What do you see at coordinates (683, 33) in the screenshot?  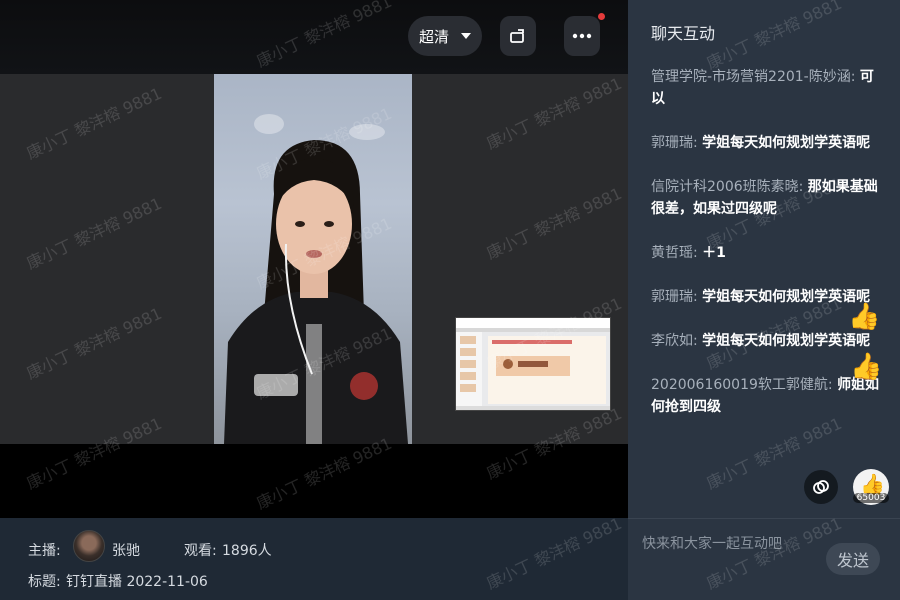 I see `chat-title: 聊天互动` at bounding box center [683, 33].